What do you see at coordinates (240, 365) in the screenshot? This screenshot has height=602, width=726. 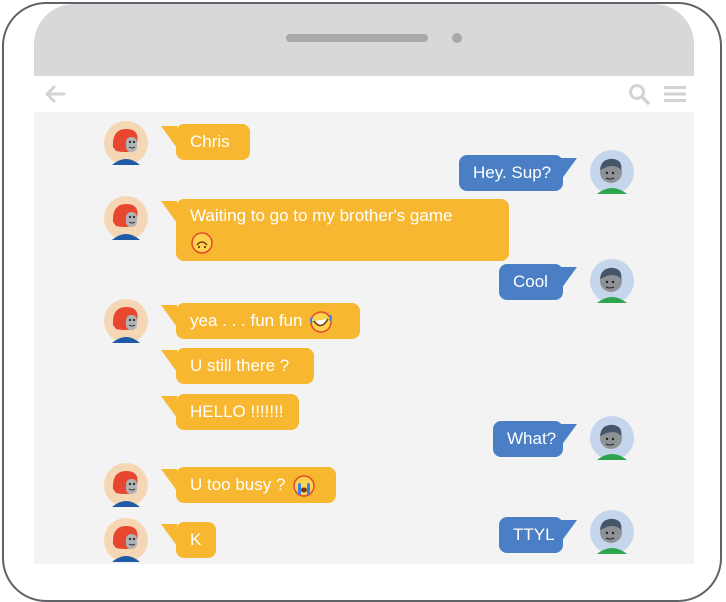 I see `message-text: U still there ?` at bounding box center [240, 365].